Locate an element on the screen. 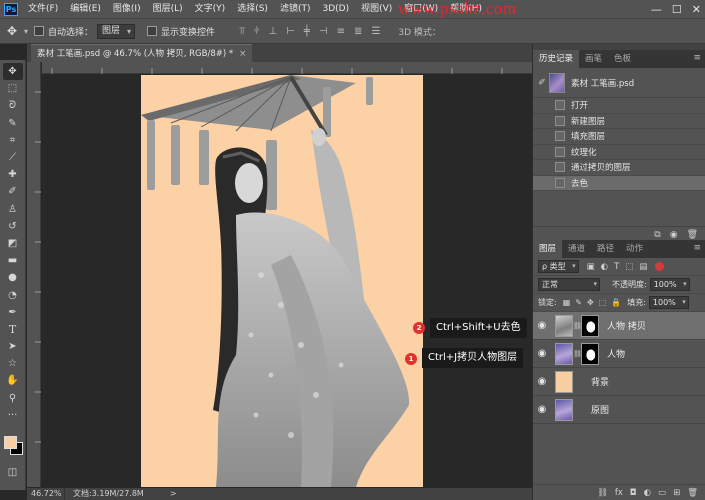 This screenshot has width=705, height=500. align-left-icon: ⊢ is located at coordinates (290, 31).